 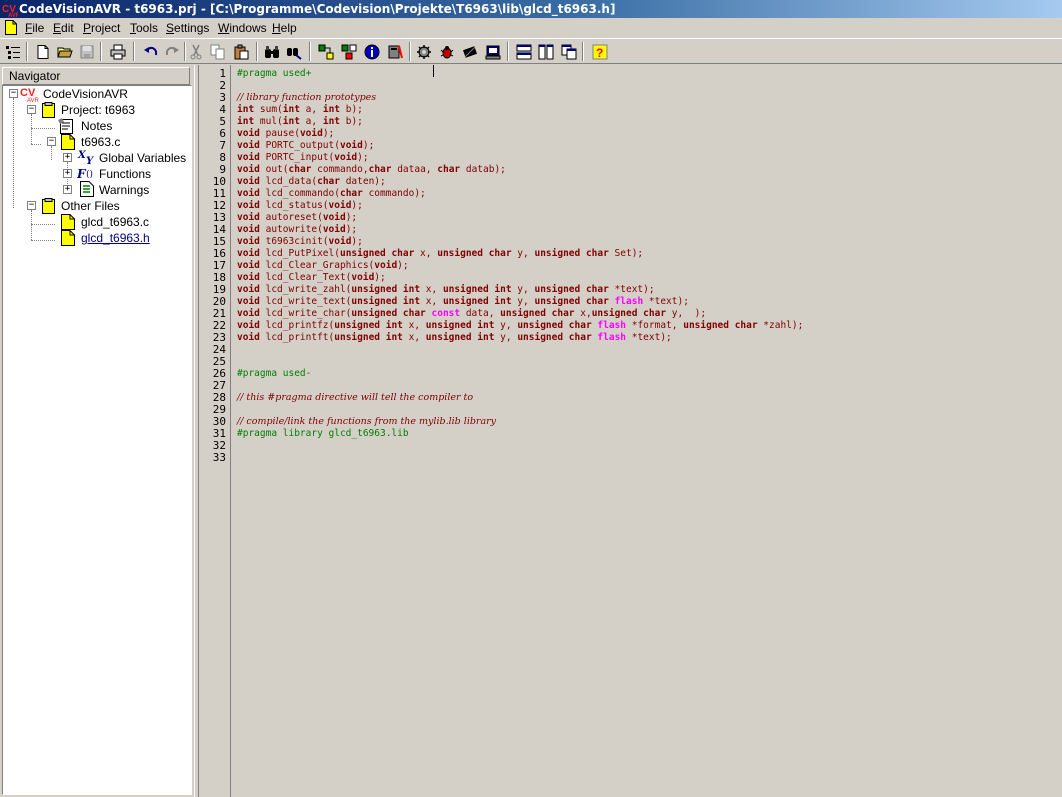 What do you see at coordinates (98, 110) in the screenshot?
I see `tree-node-project: Project: t6963` at bounding box center [98, 110].